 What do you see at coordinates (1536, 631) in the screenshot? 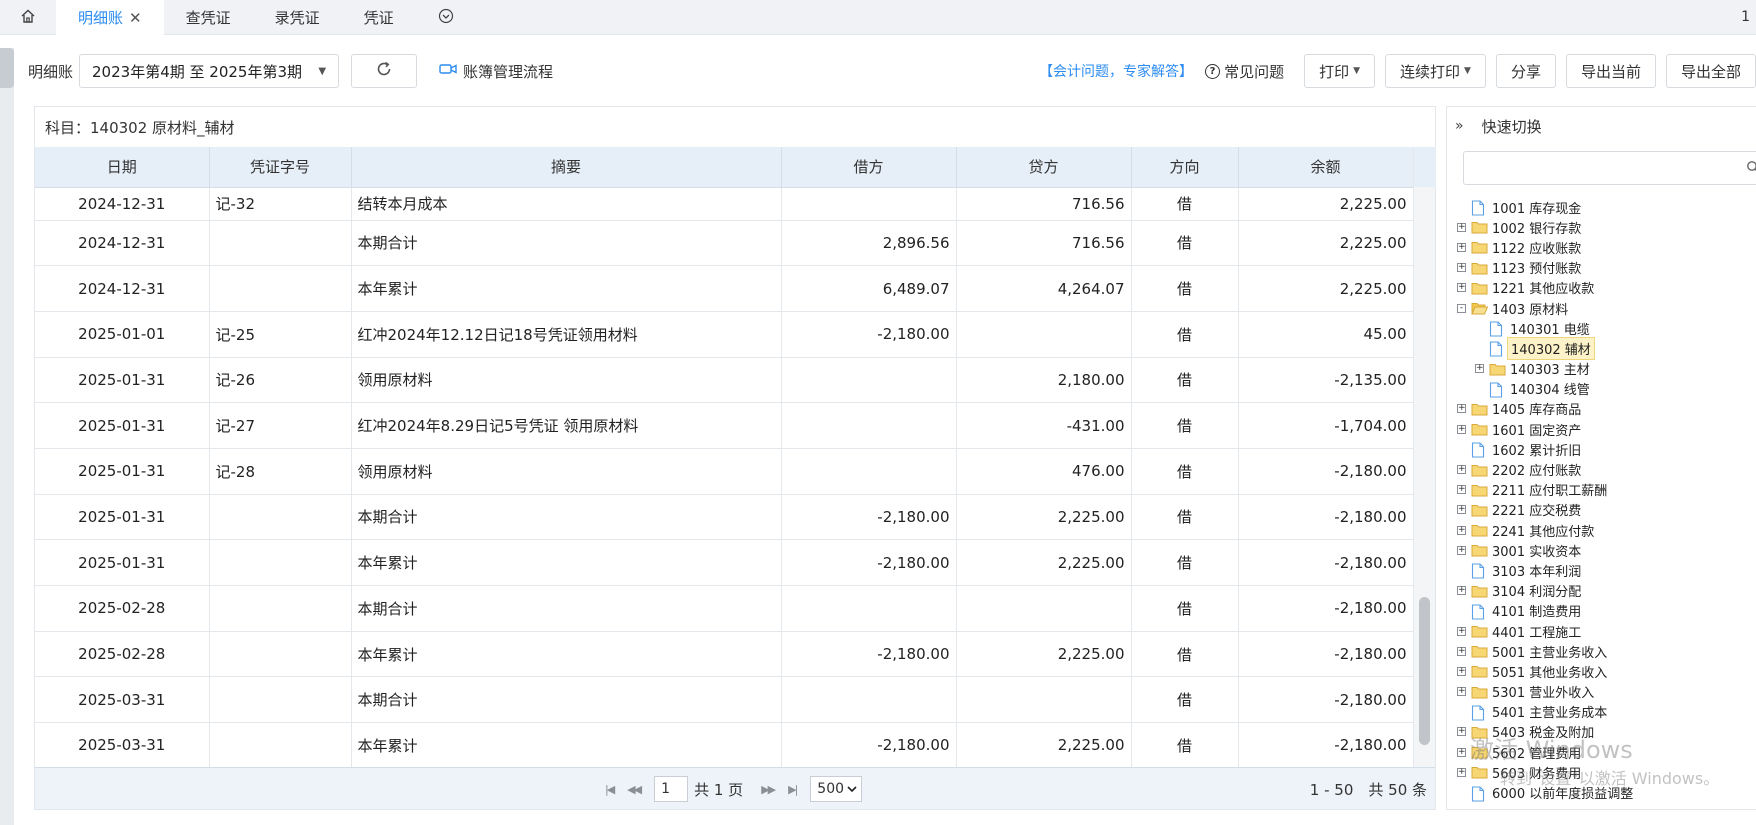
I see `tree-node-label: 4401 工程施工` at bounding box center [1536, 631].